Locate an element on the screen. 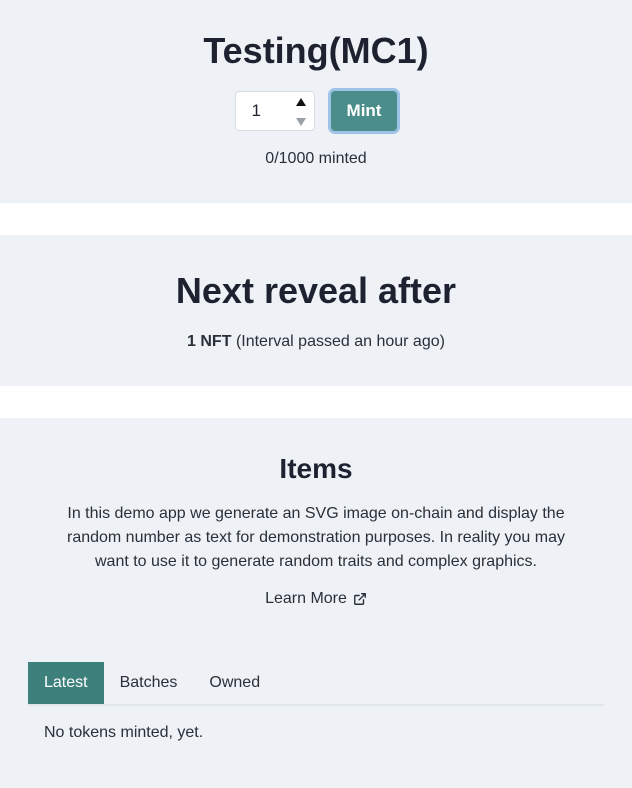  learn-more-link: Learn More is located at coordinates (316, 599).